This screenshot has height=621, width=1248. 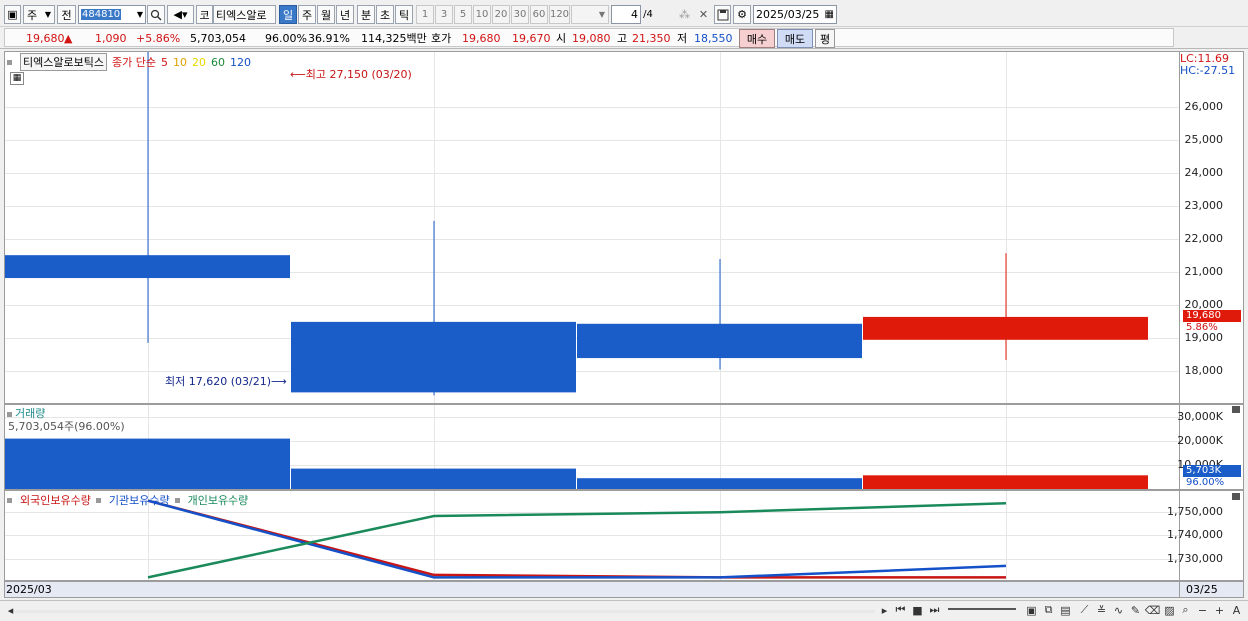 I want to click on left-arrow-icon: ⟵, so click(x=298, y=74).